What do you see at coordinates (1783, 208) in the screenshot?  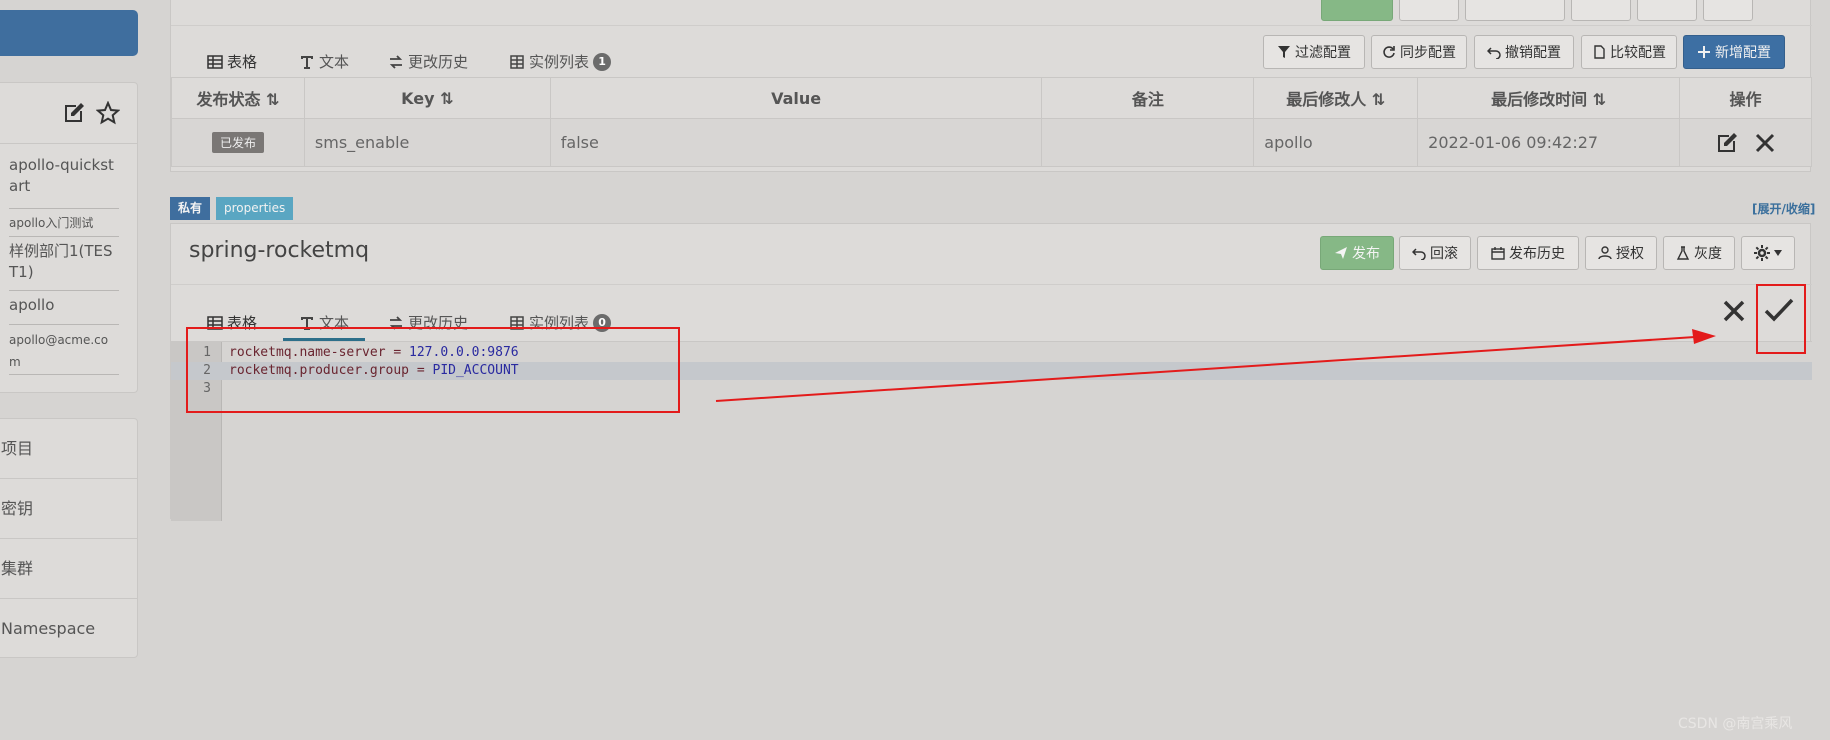 I see `expand-collapse-link: [展开/收缩]` at bounding box center [1783, 208].